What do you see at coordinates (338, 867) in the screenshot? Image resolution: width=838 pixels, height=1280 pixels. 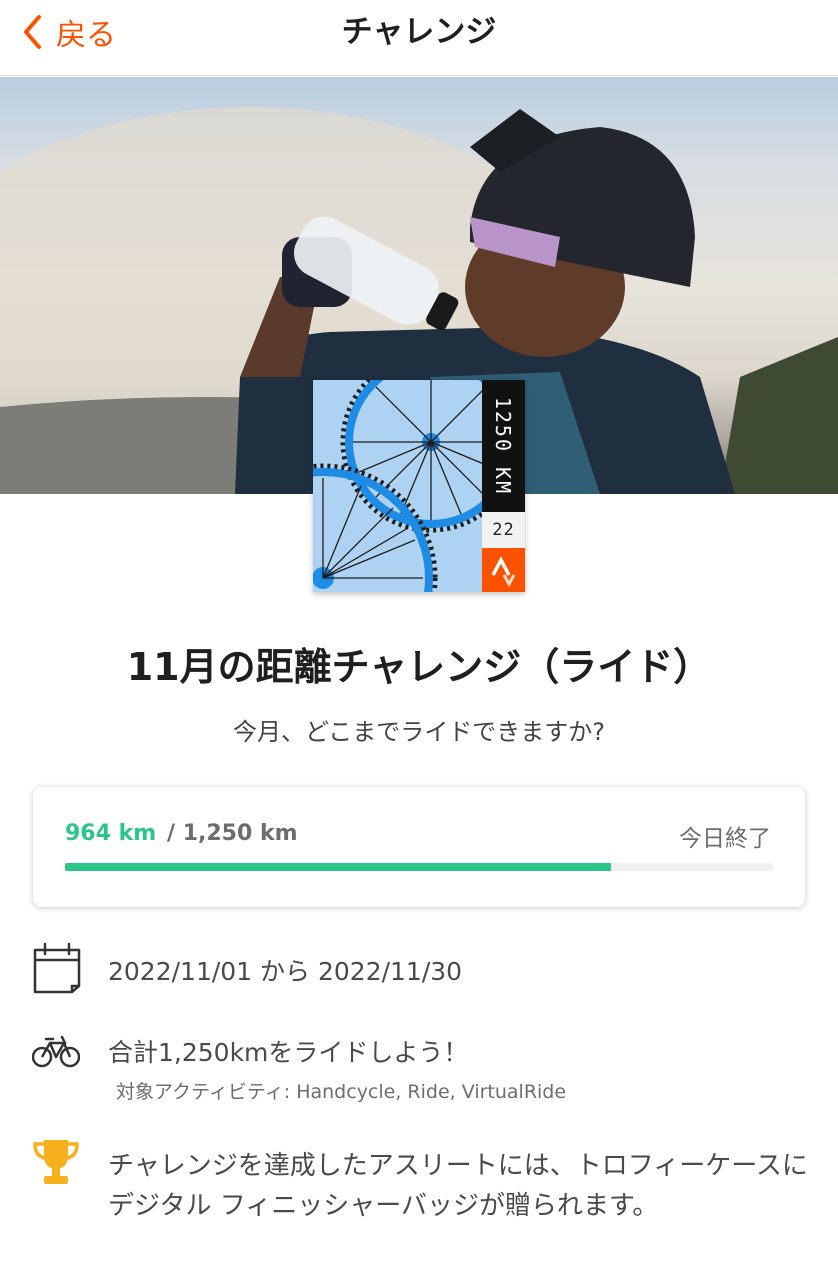 I see `progress-bar-fill` at bounding box center [338, 867].